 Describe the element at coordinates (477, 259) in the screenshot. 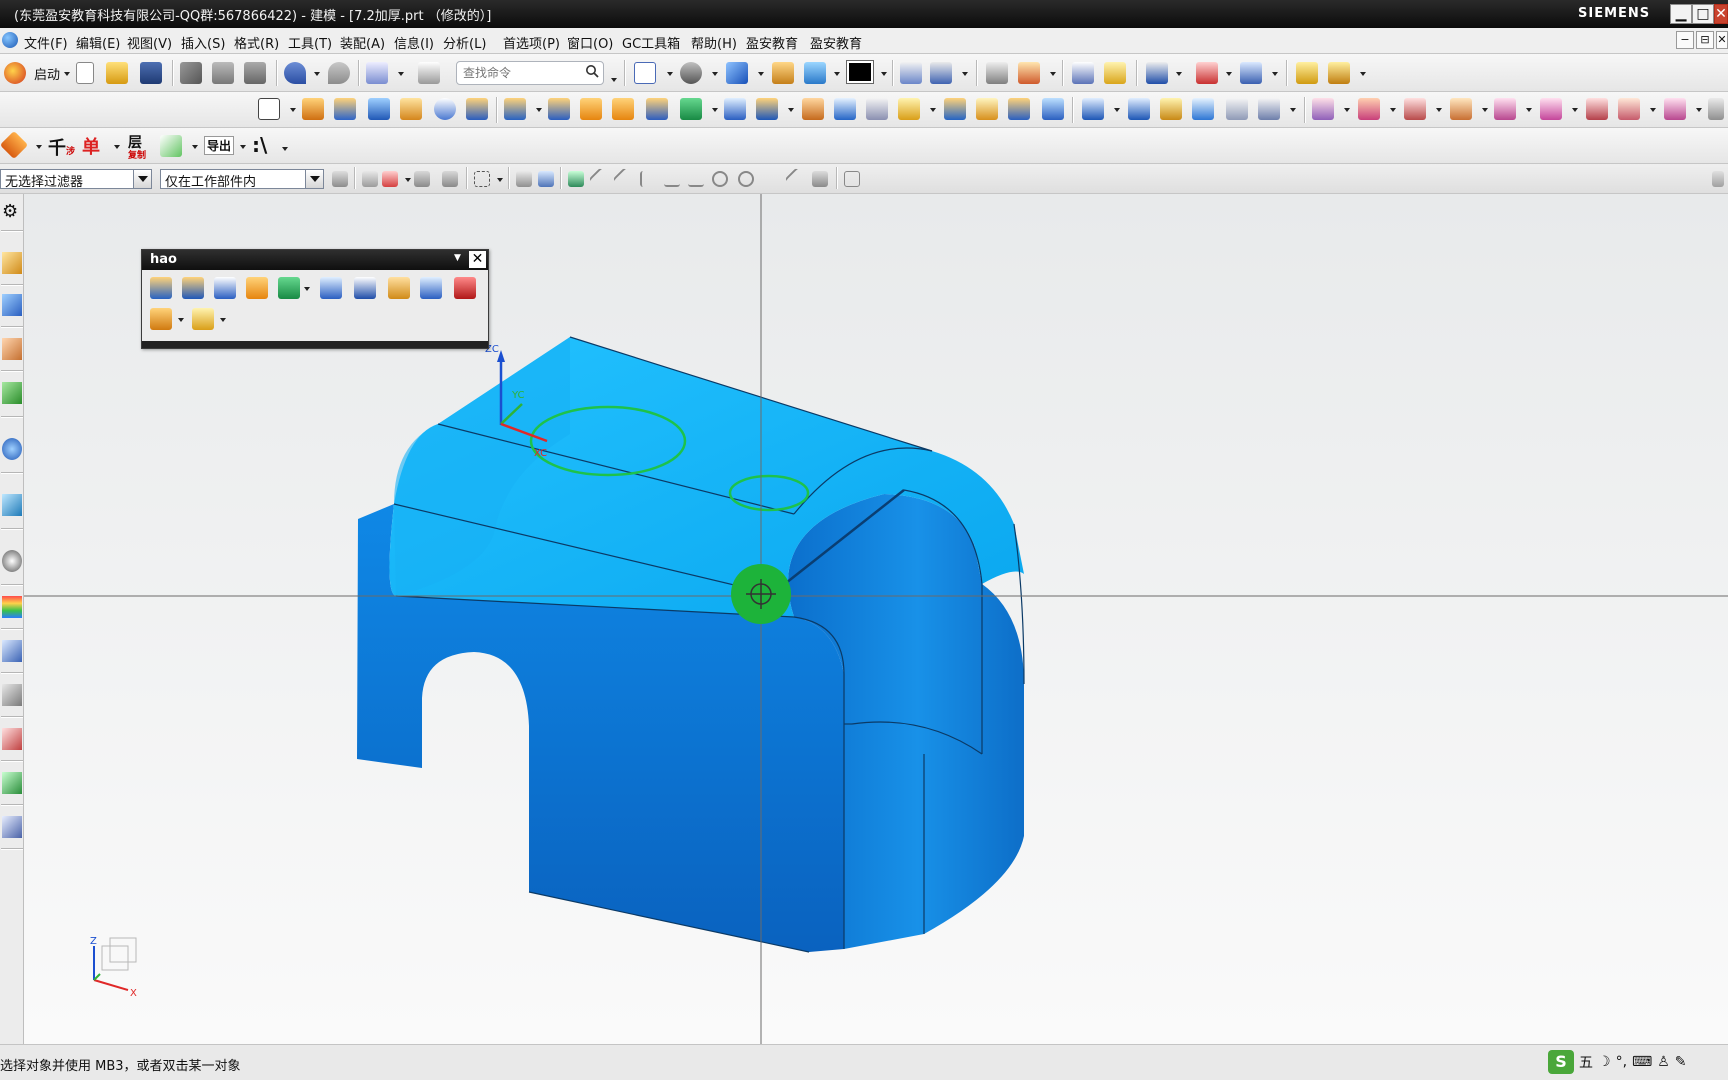

I see `hao-close-icon: ✕` at that location.